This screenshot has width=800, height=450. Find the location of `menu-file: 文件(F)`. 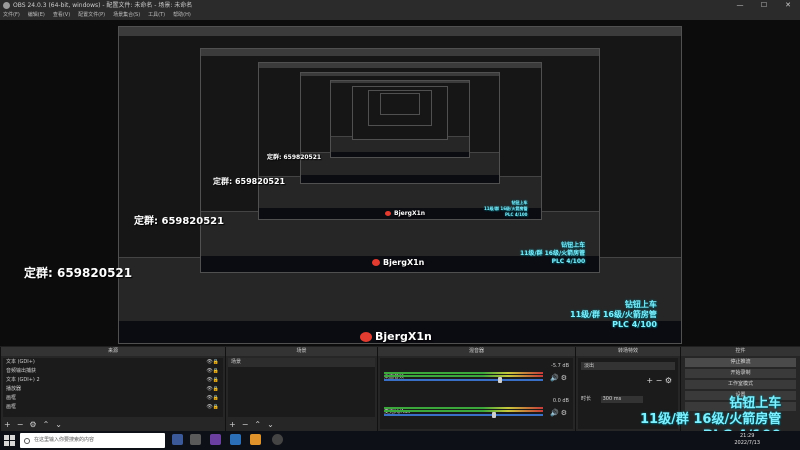

menu-file: 文件(F) is located at coordinates (11, 15).